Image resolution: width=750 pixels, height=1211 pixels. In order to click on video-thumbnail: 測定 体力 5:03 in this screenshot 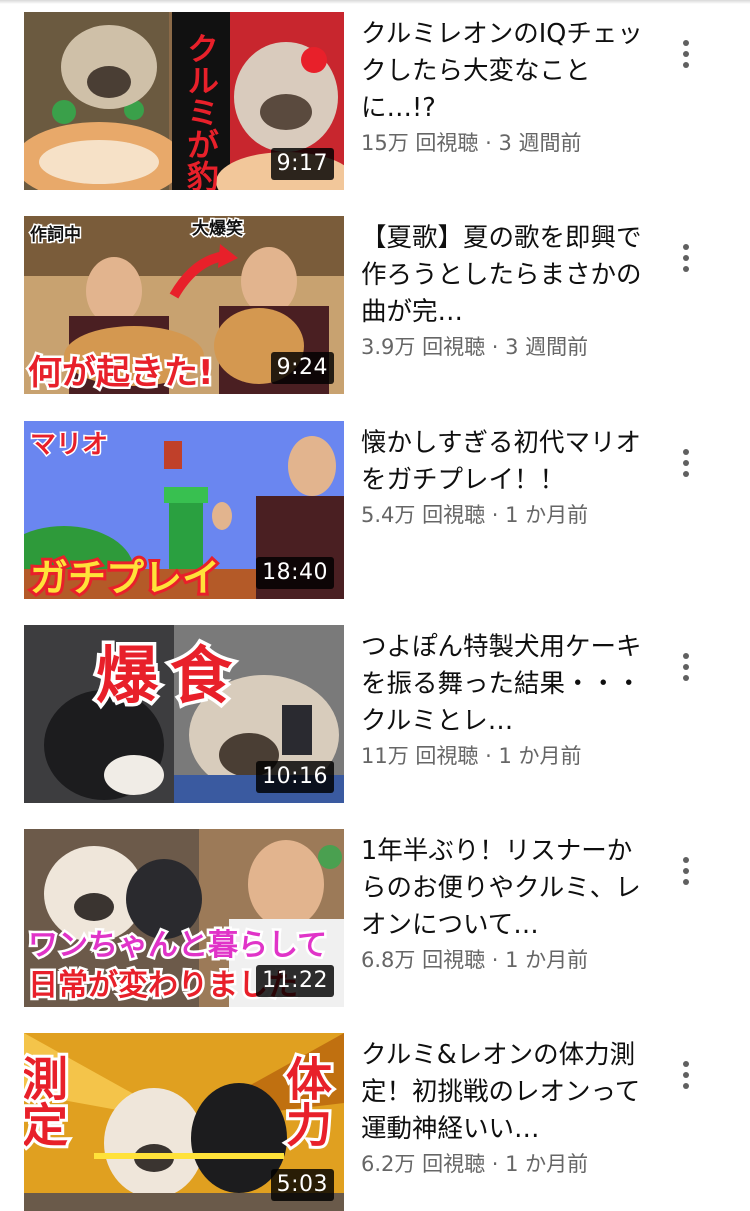, I will do `click(184, 1122)`.